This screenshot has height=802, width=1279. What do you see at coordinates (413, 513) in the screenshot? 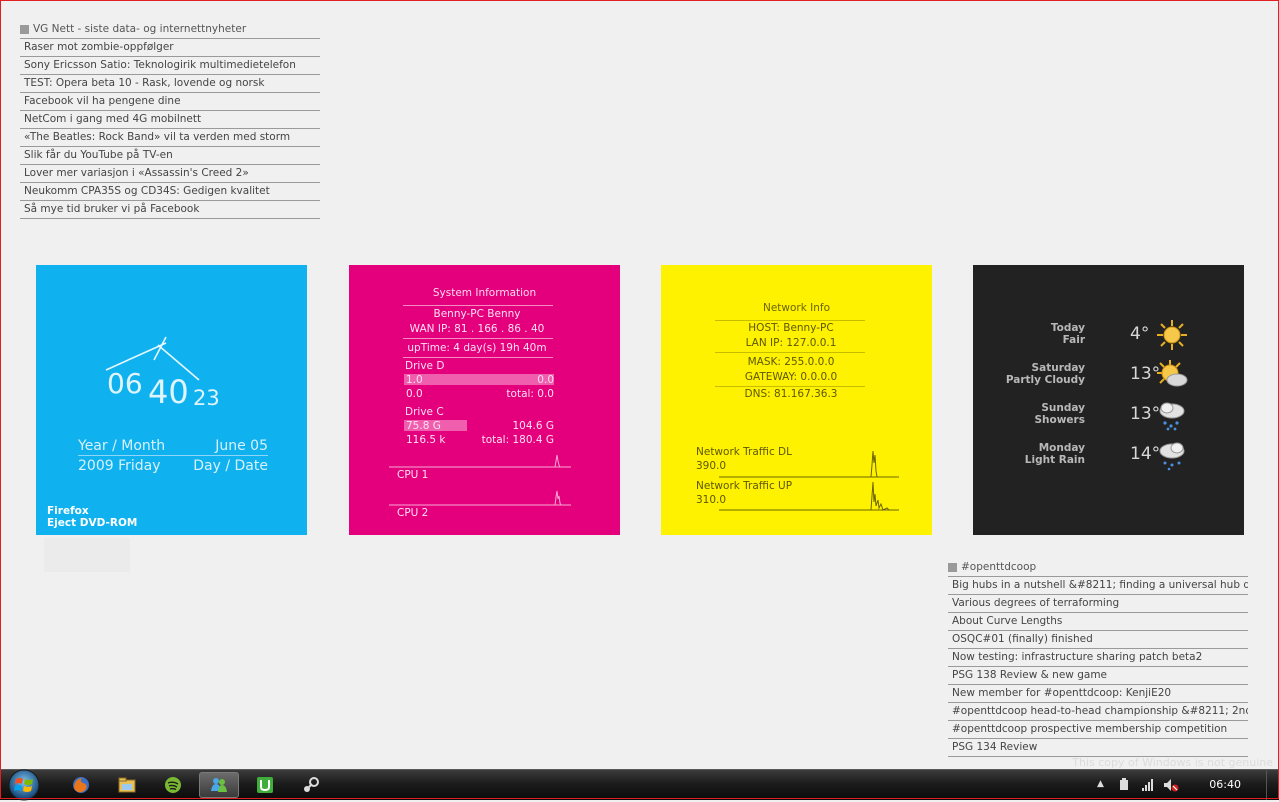
I see `cpu2-label: CPU 2` at bounding box center [413, 513].